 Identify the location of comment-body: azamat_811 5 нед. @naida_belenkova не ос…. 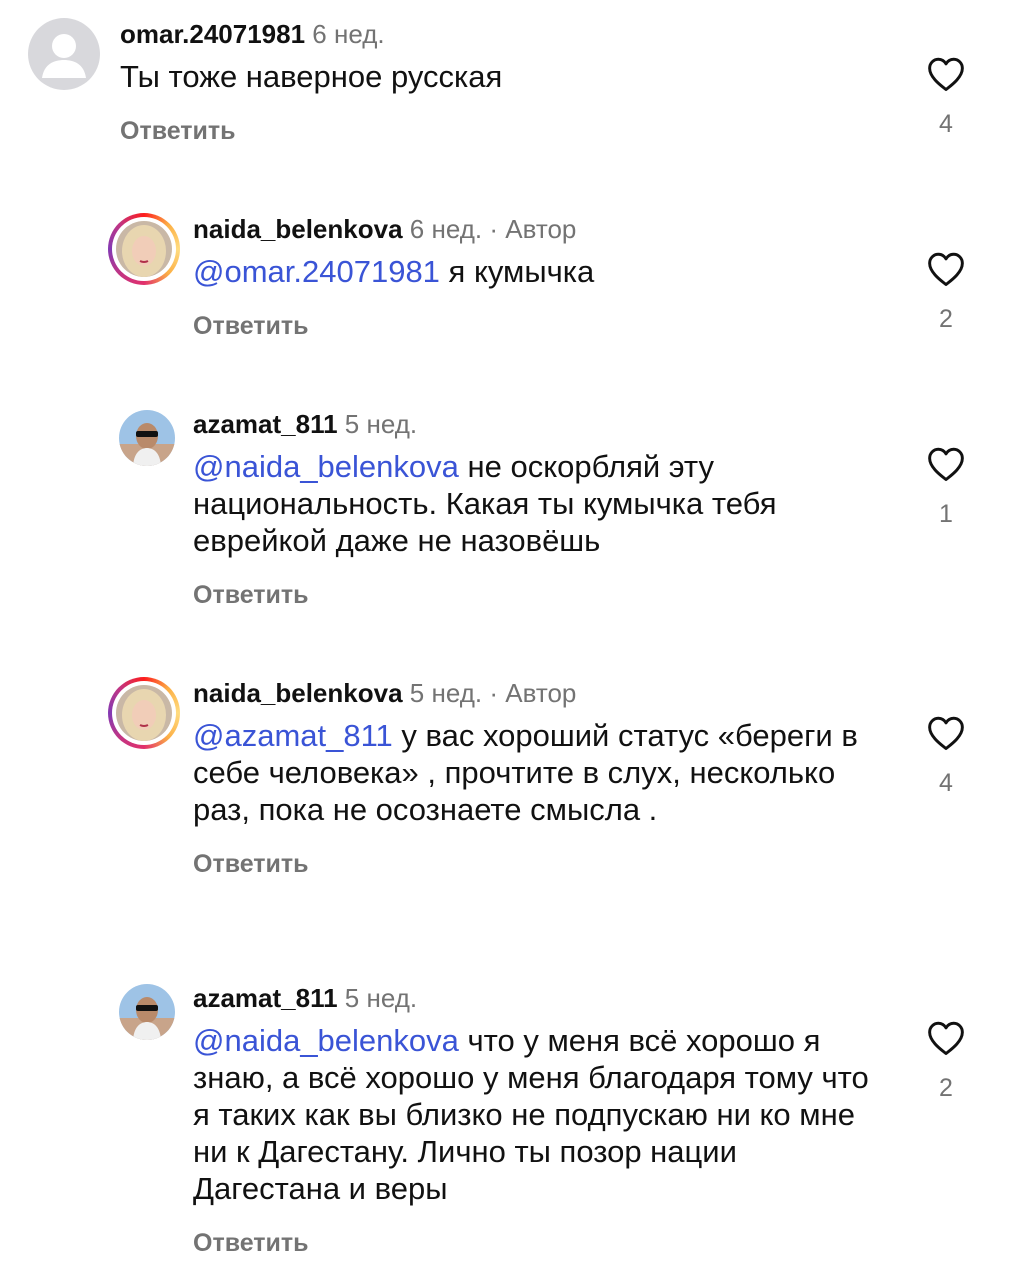
(536, 509).